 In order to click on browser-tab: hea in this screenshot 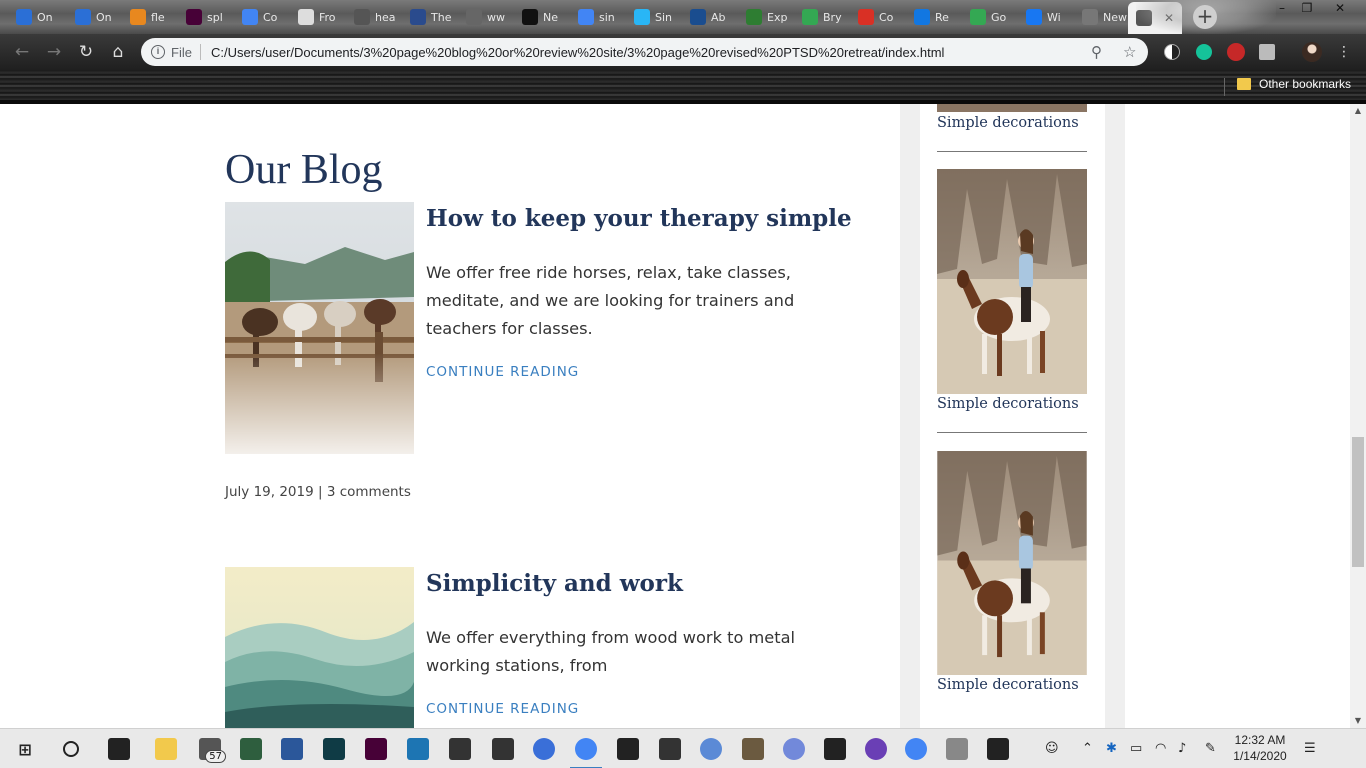, I will do `click(373, 17)`.